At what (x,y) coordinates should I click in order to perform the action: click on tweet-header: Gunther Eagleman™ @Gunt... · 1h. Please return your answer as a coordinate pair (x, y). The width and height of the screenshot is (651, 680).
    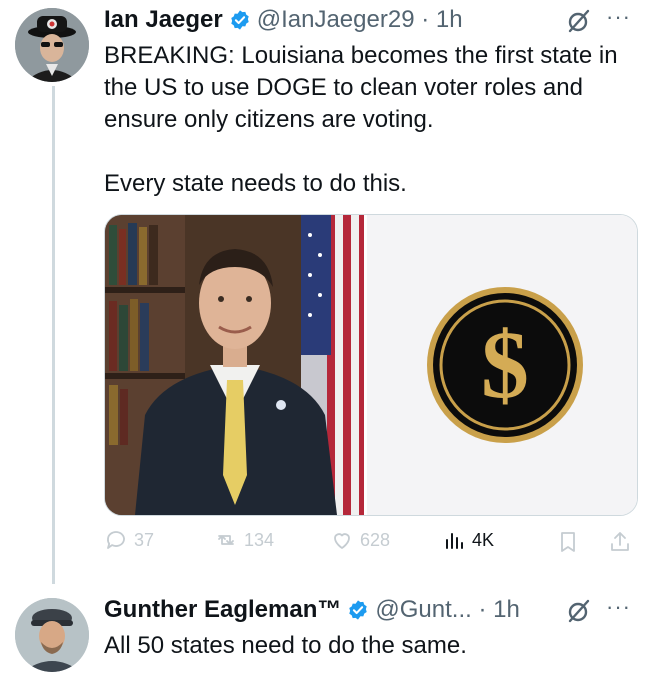
    Looking at the image, I should click on (312, 610).